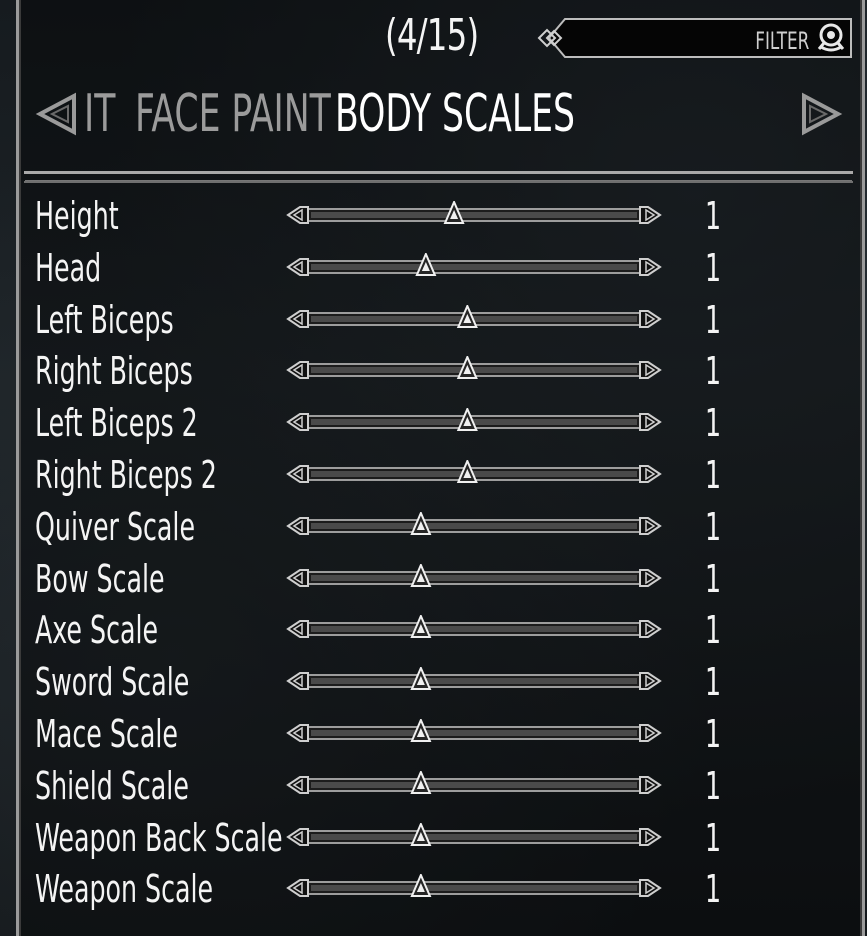 The image size is (867, 936). Describe the element at coordinates (115, 526) in the screenshot. I see `slider-label: Quiver Scale` at that location.